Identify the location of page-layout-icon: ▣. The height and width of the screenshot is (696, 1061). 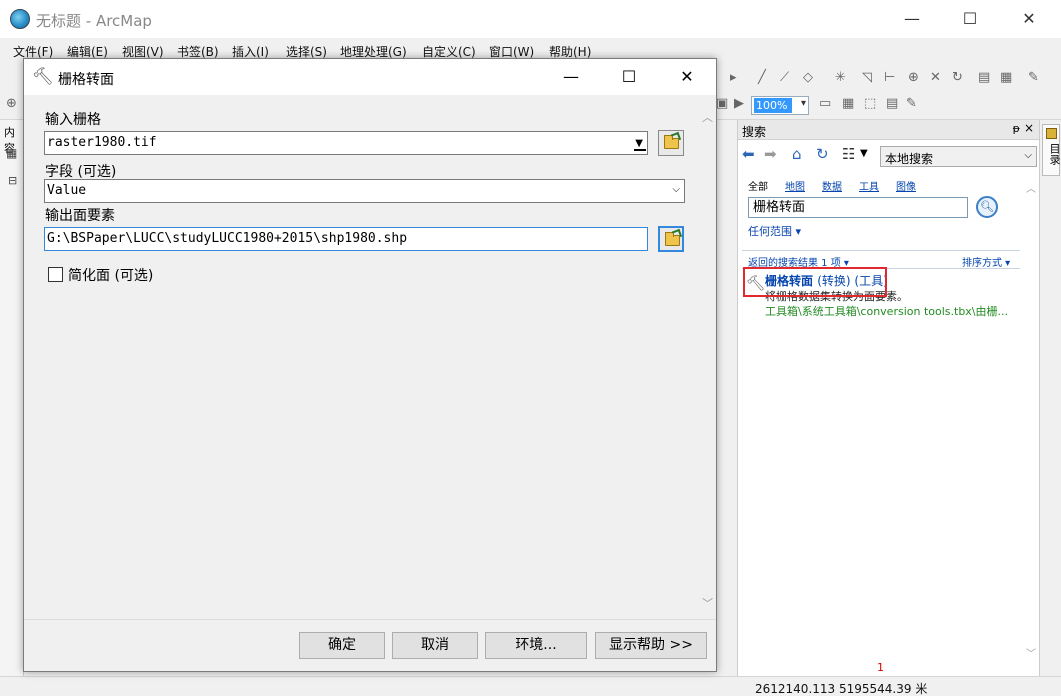
(722, 103).